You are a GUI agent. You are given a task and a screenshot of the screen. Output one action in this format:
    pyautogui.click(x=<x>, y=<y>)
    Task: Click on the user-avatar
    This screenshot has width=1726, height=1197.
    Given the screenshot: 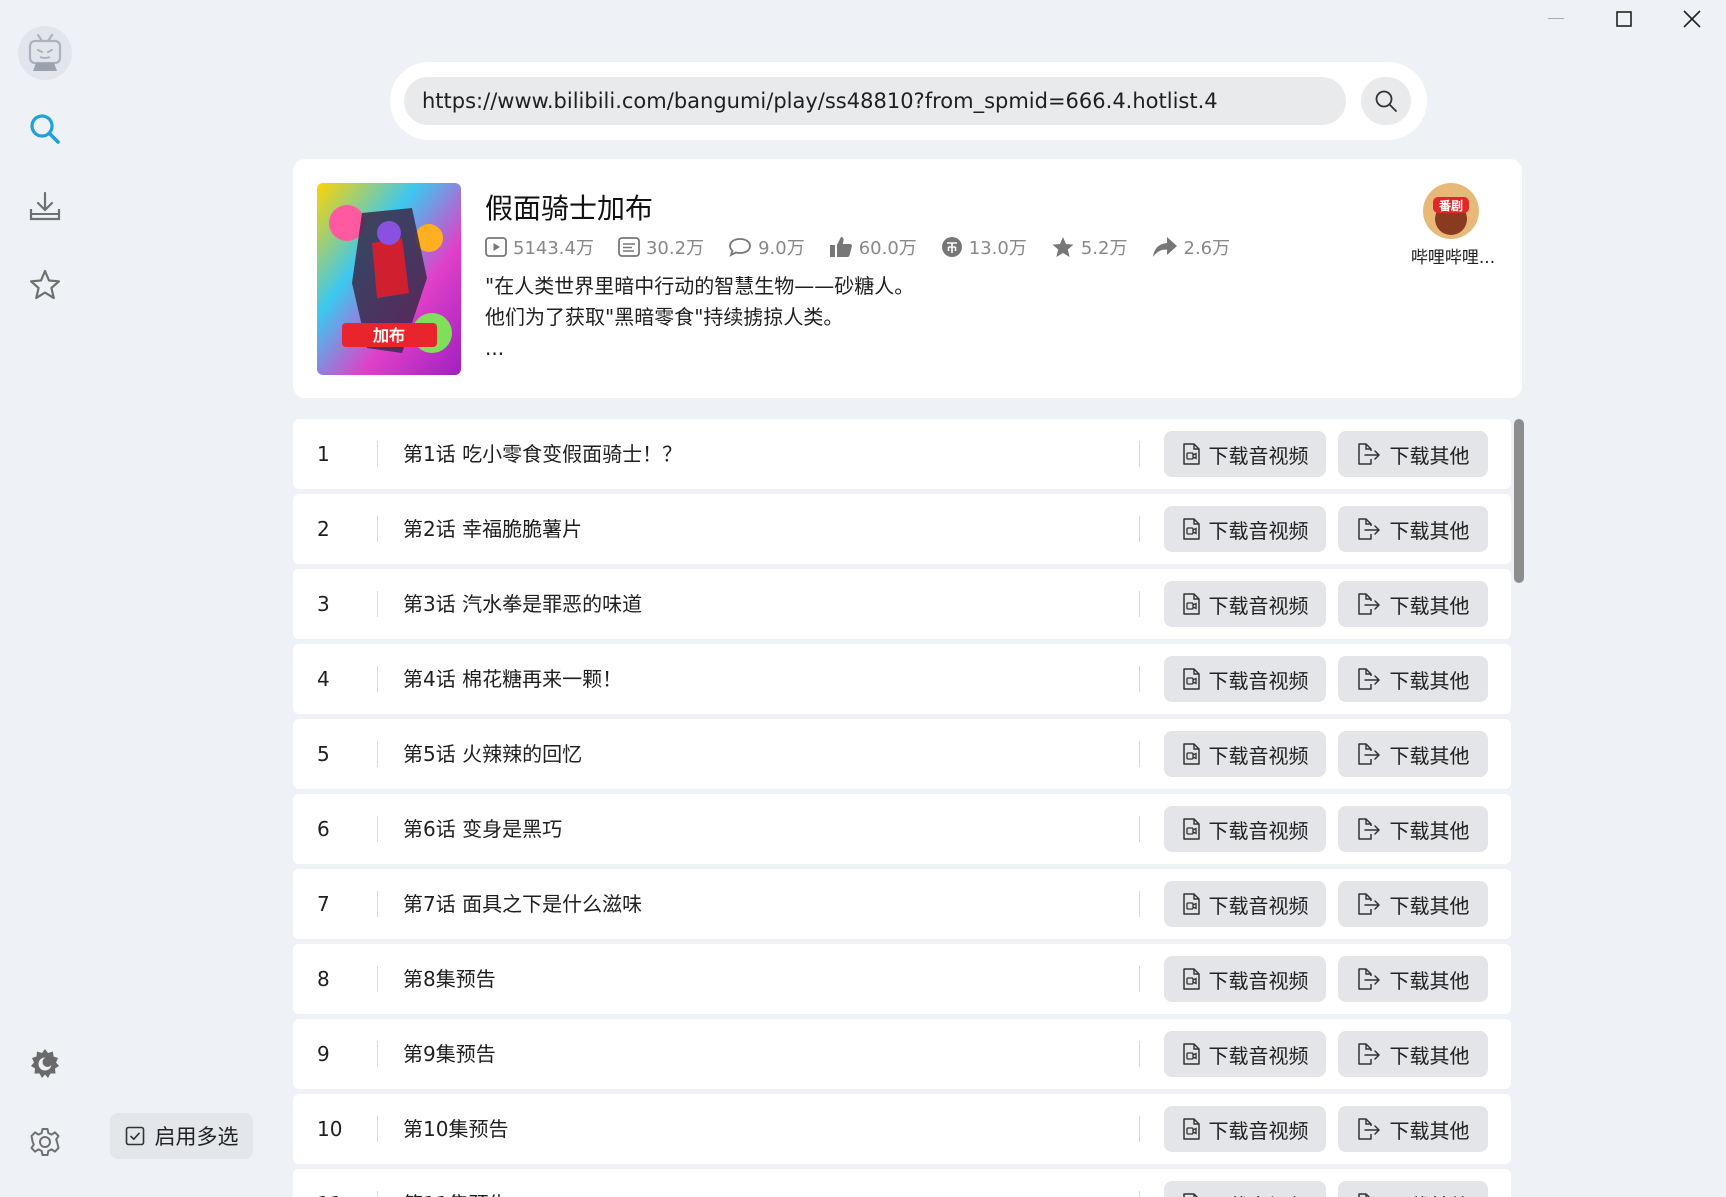 What is the action you would take?
    pyautogui.click(x=45, y=53)
    